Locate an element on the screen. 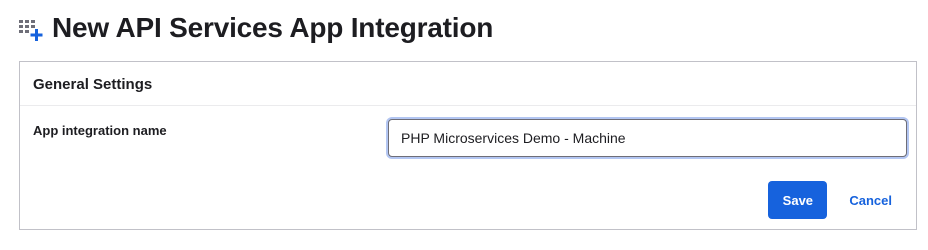 The image size is (928, 250). save-button: Save is located at coordinates (798, 200).